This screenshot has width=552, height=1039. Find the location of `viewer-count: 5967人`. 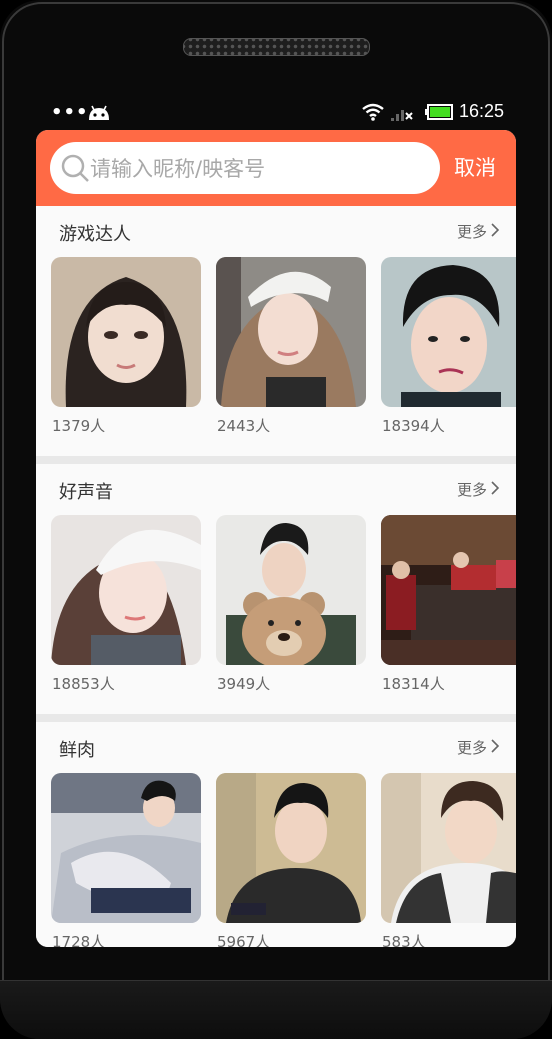

viewer-count: 5967人 is located at coordinates (244, 940).